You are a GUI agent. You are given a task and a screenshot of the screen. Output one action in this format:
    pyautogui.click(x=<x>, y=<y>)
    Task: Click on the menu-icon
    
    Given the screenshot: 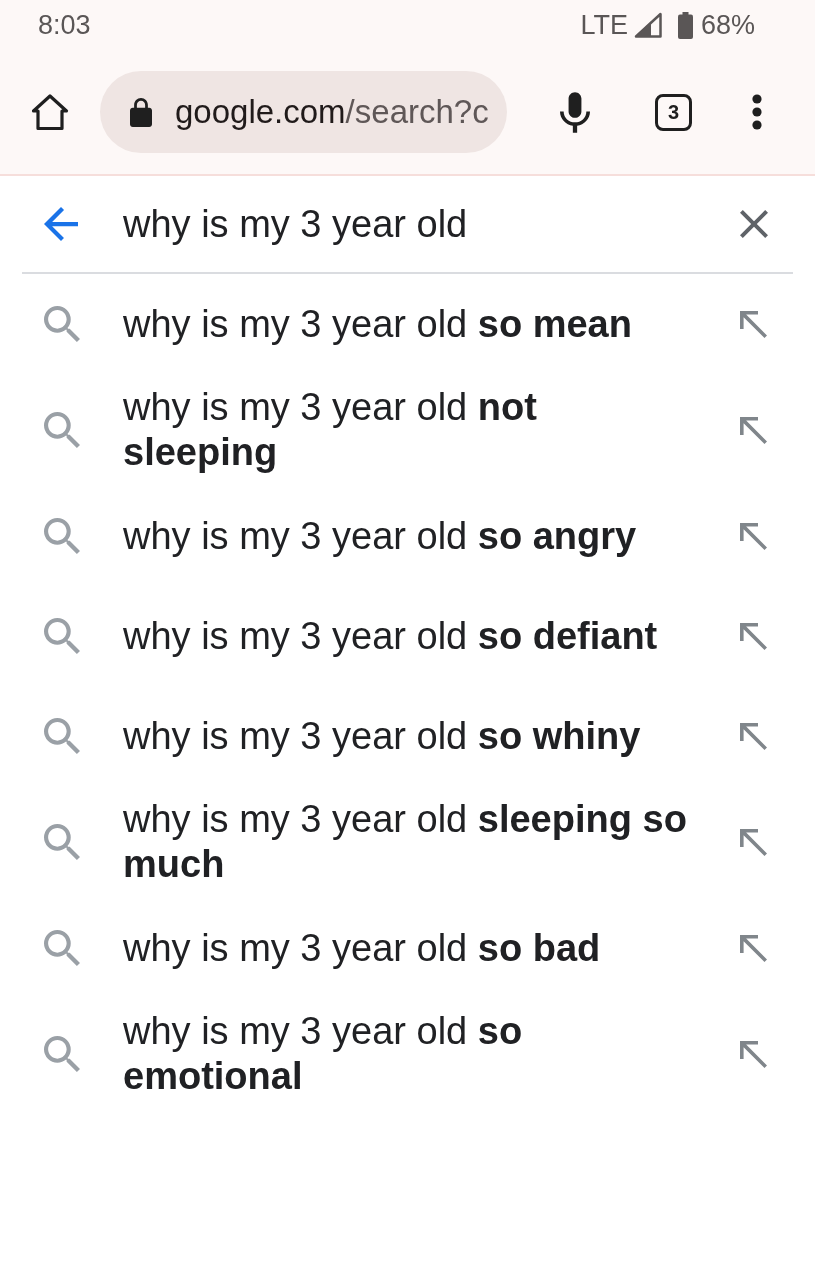 What is the action you would take?
    pyautogui.click(x=757, y=112)
    